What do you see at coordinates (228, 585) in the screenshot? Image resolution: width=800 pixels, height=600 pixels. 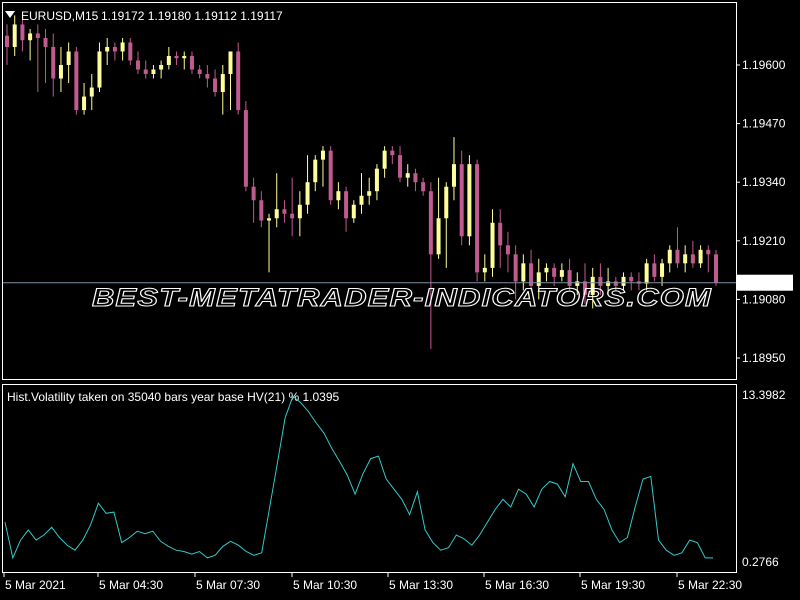 I see `time-tick-label: 5 Mar 07:30` at bounding box center [228, 585].